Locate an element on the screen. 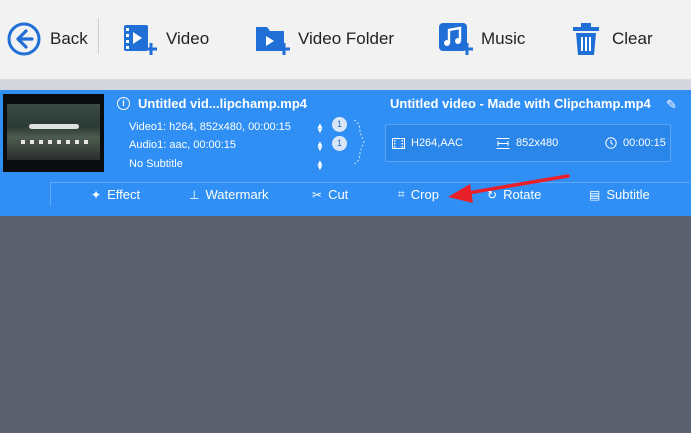  subtitle-label: Subtitle is located at coordinates (628, 194).